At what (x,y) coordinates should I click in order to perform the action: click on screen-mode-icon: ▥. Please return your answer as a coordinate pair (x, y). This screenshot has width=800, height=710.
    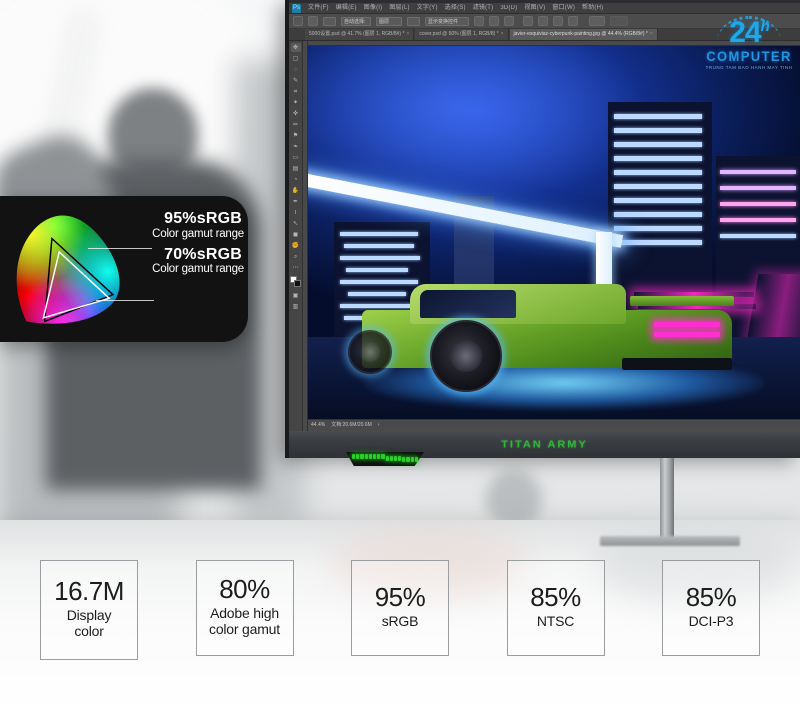
    Looking at the image, I should click on (296, 306).